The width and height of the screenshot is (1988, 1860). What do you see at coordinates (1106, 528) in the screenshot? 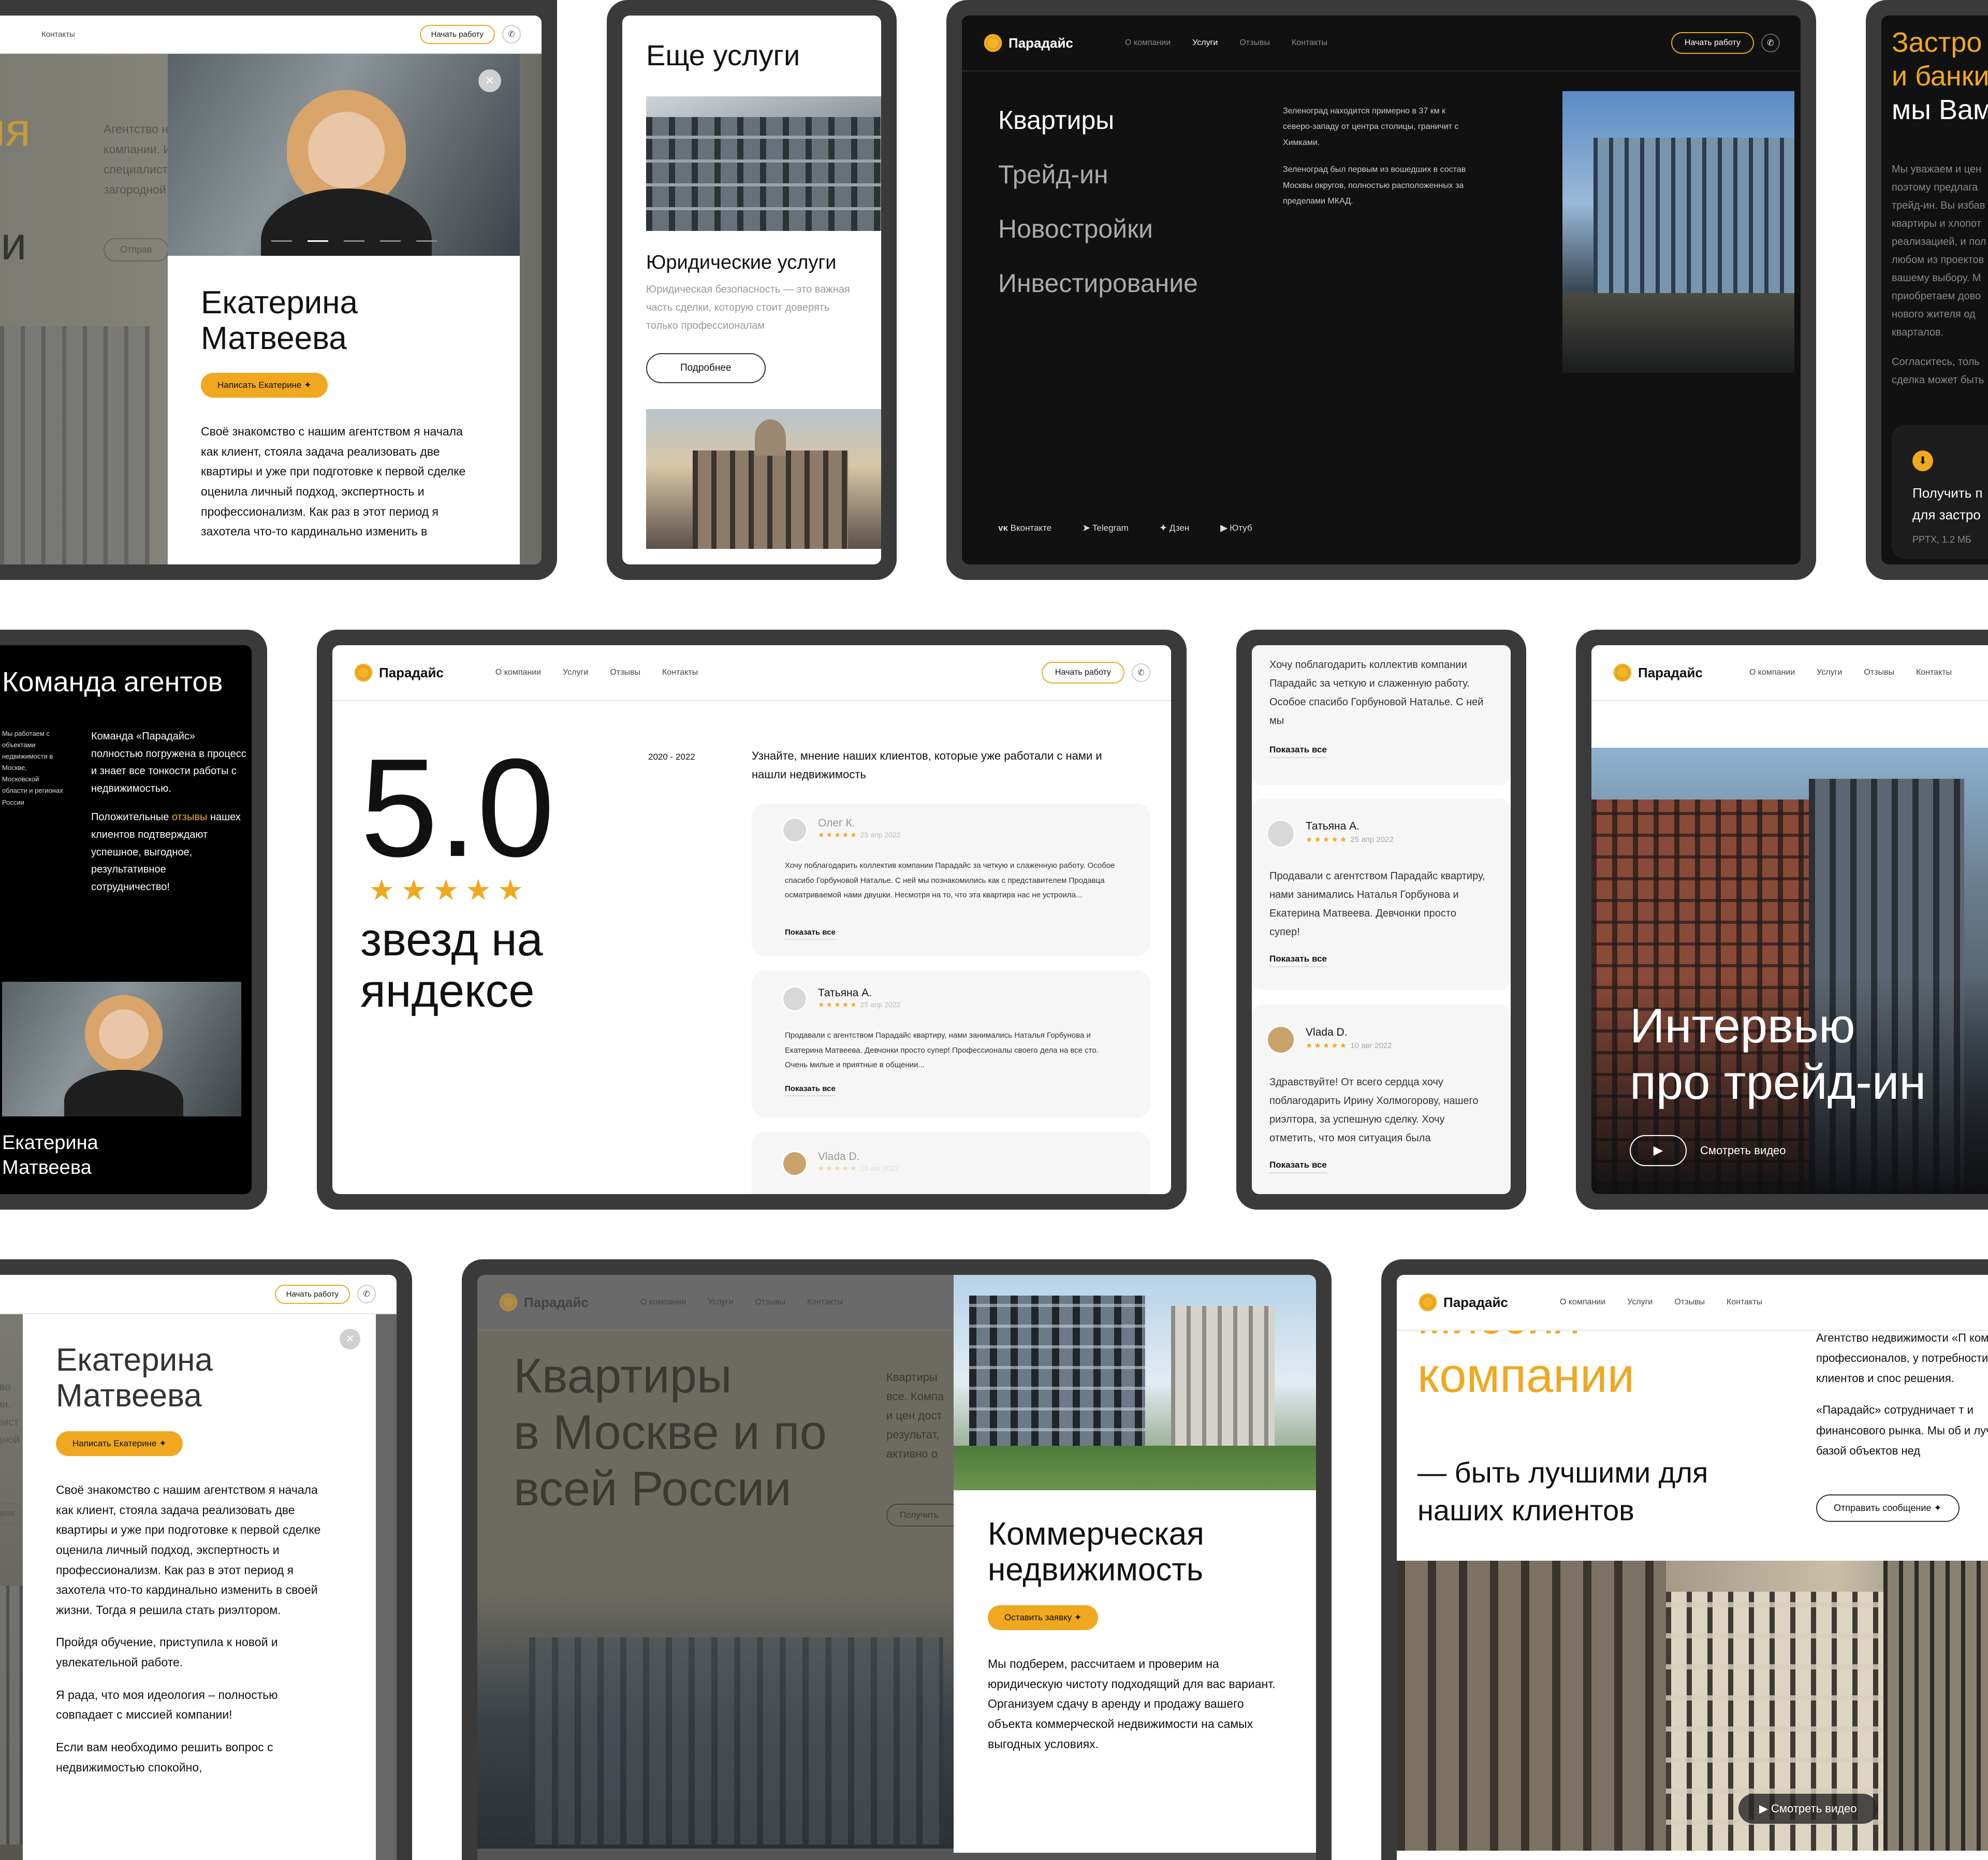
I see `social-telegram: ➤ Telegram` at bounding box center [1106, 528].